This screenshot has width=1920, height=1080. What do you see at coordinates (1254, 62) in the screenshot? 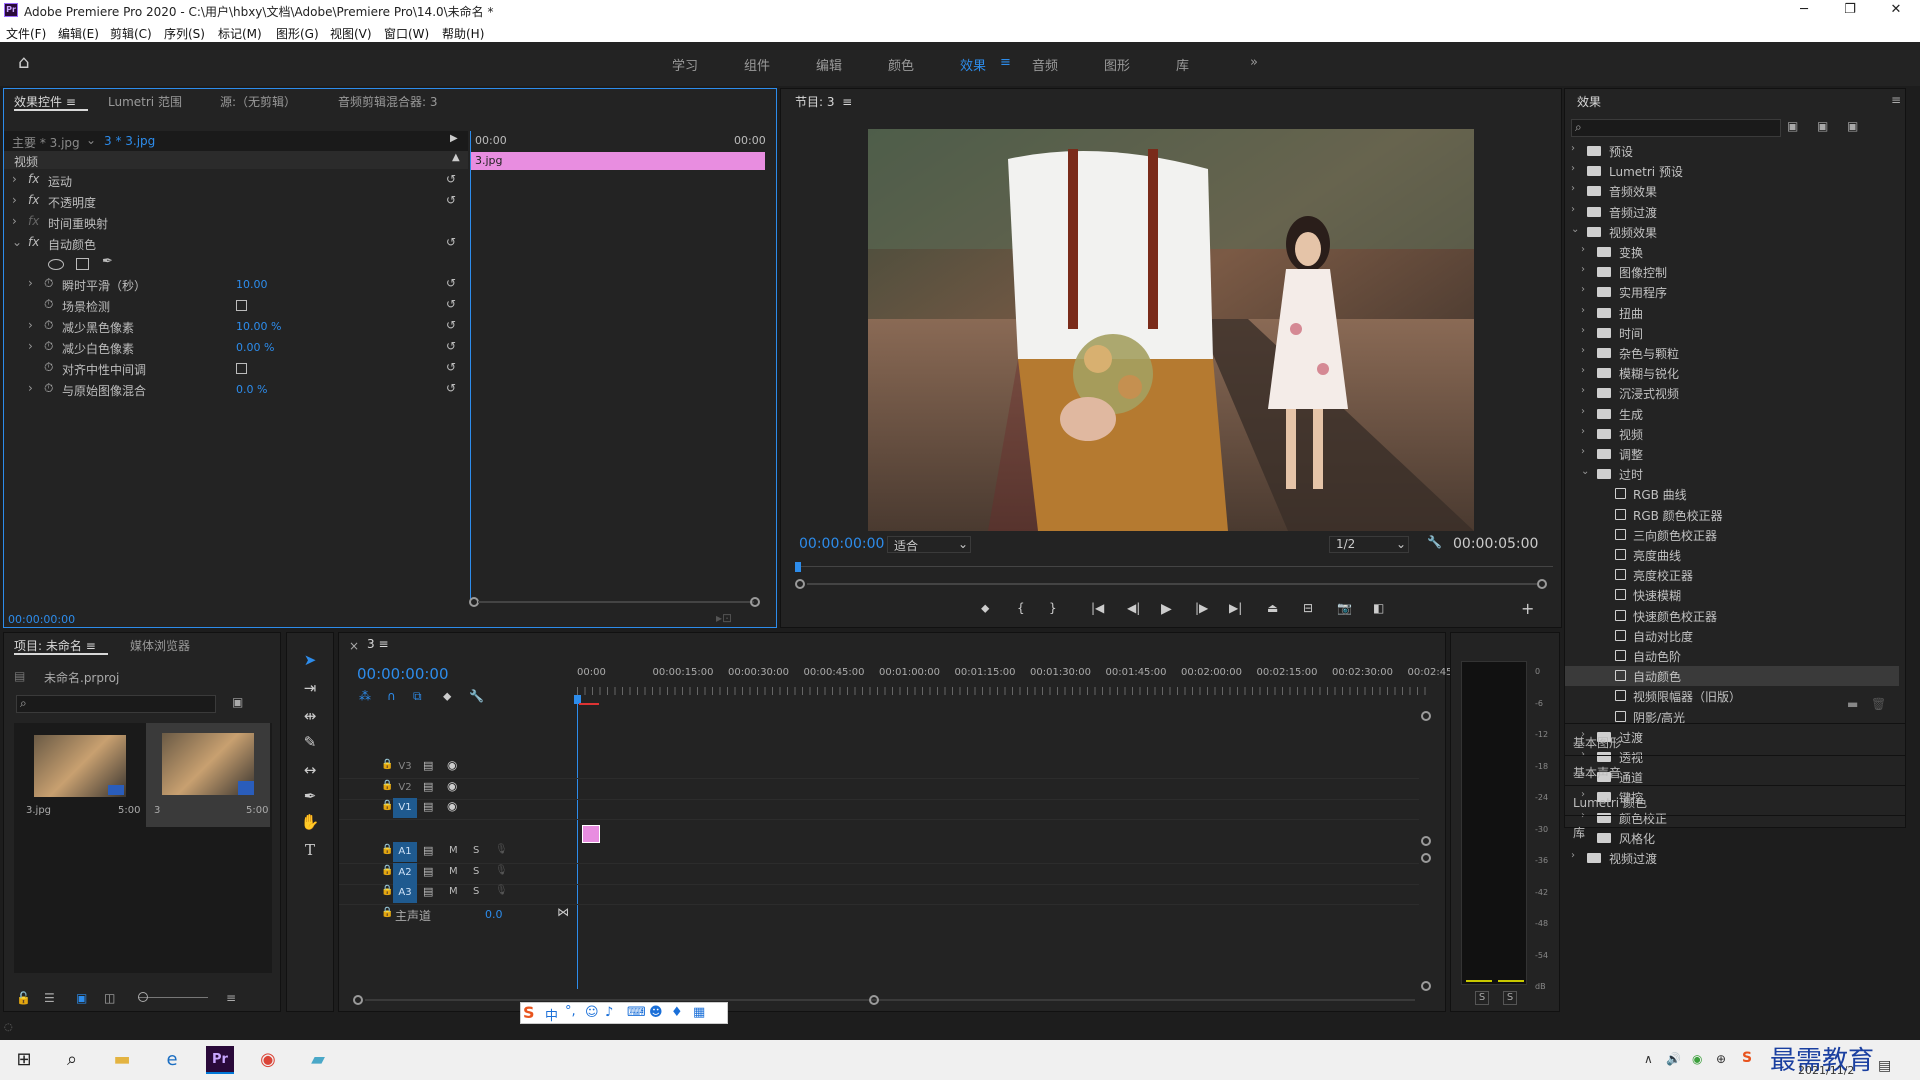
I see `workspace-more-button: »` at bounding box center [1254, 62].